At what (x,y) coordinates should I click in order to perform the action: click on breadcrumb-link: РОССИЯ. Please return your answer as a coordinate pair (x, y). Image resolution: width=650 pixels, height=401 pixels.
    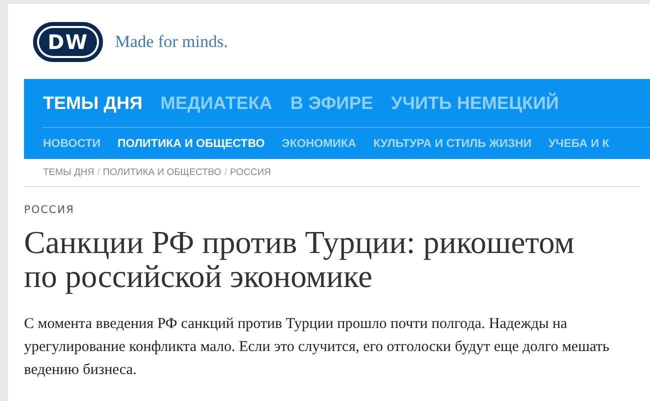
    Looking at the image, I should click on (250, 172).